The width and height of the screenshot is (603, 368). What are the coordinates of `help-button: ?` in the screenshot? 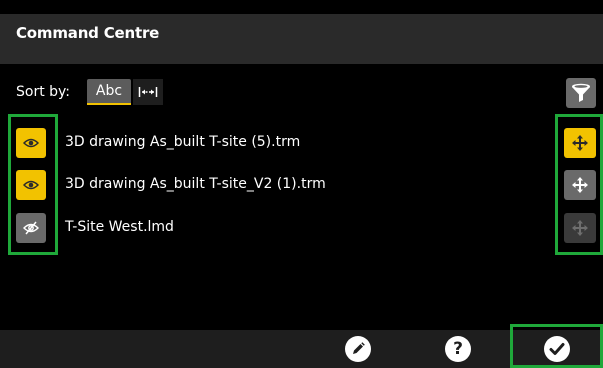 It's located at (458, 349).